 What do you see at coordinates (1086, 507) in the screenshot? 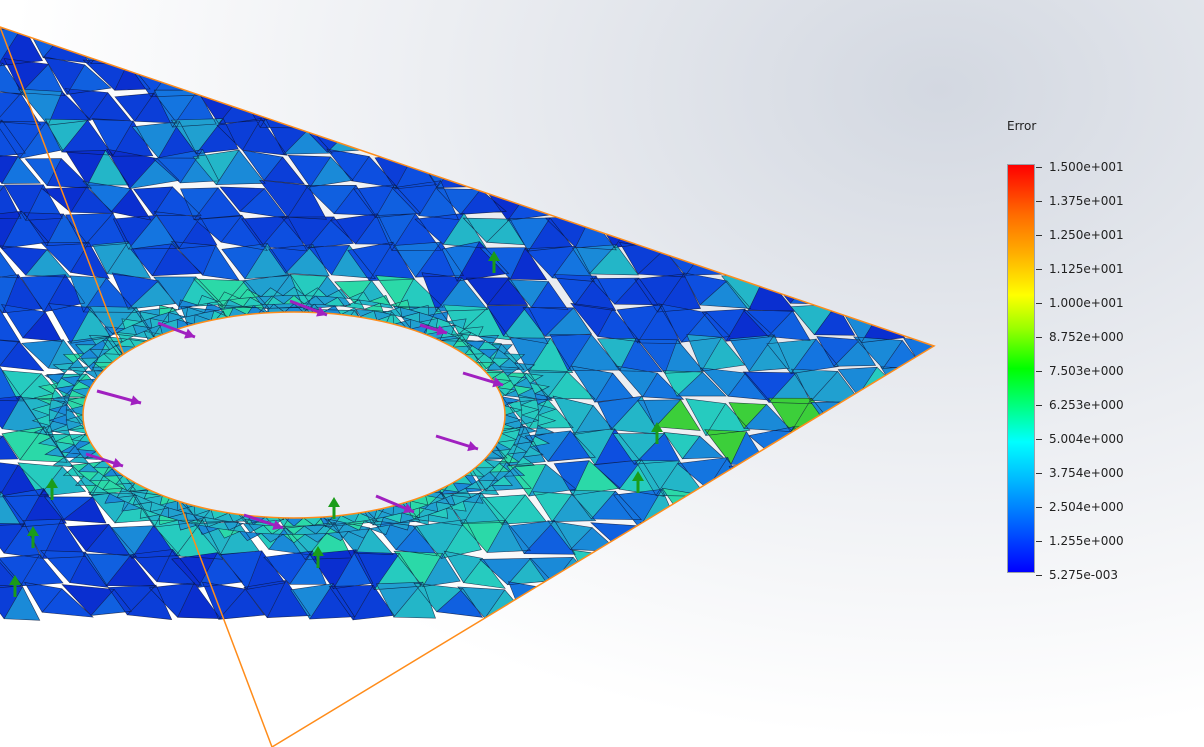
I see `legend-label: 2.504e+000` at bounding box center [1086, 507].